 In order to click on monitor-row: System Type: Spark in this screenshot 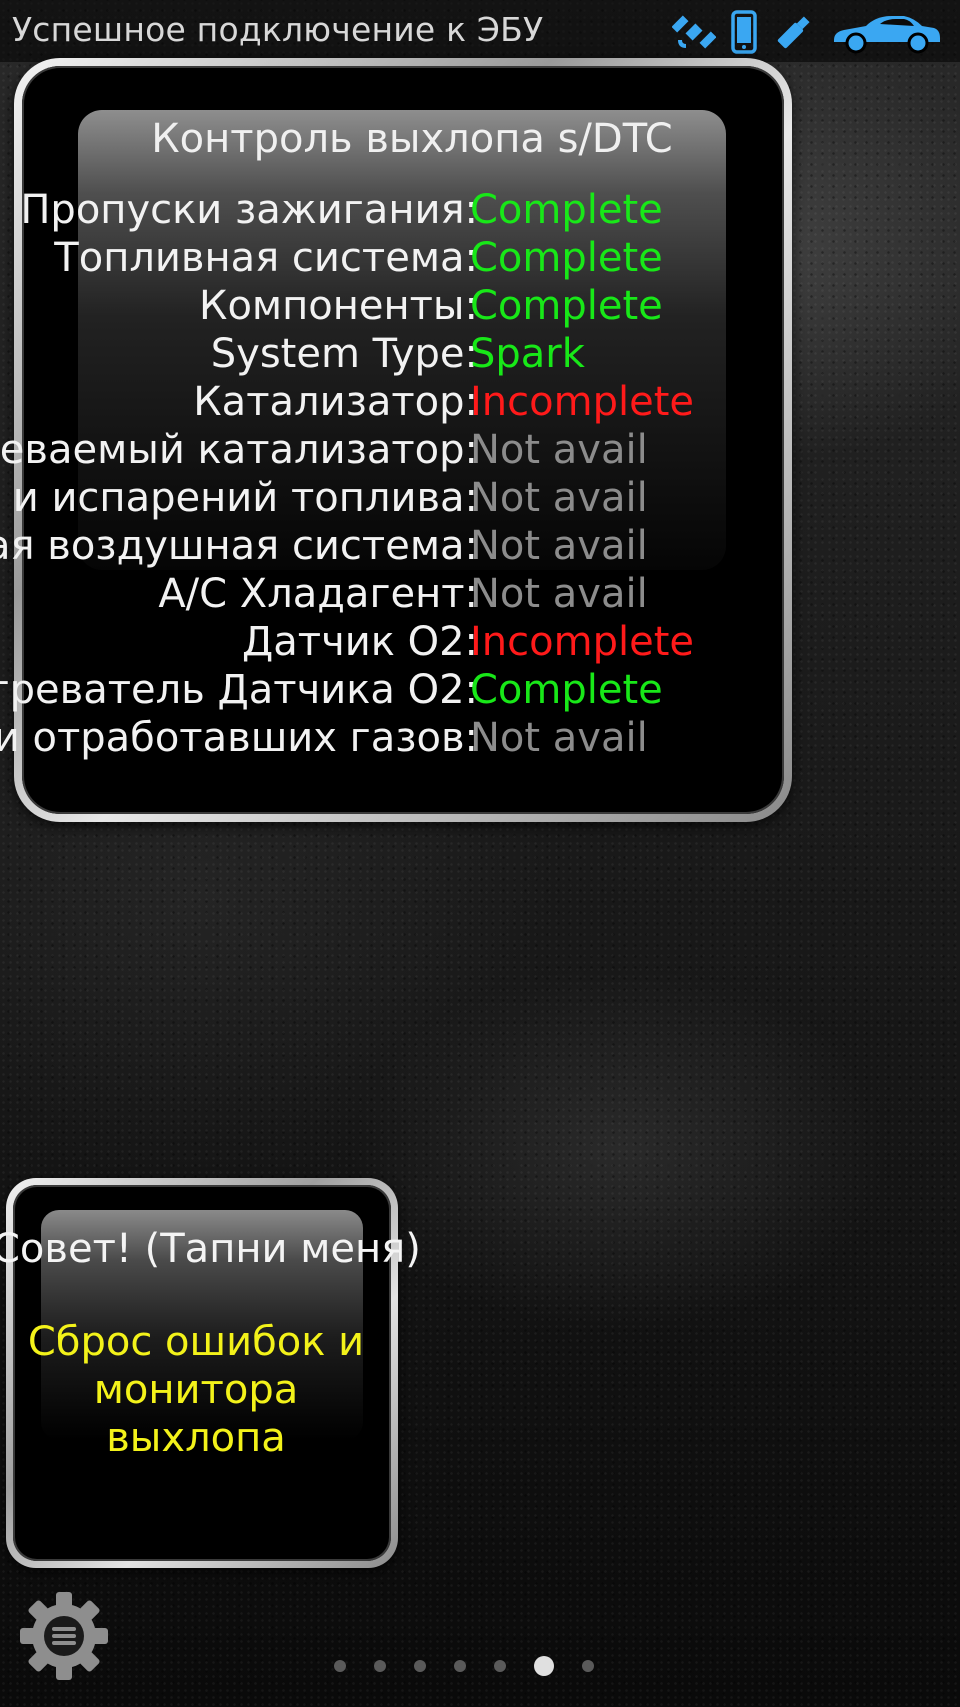, I will do `click(389, 354)`.